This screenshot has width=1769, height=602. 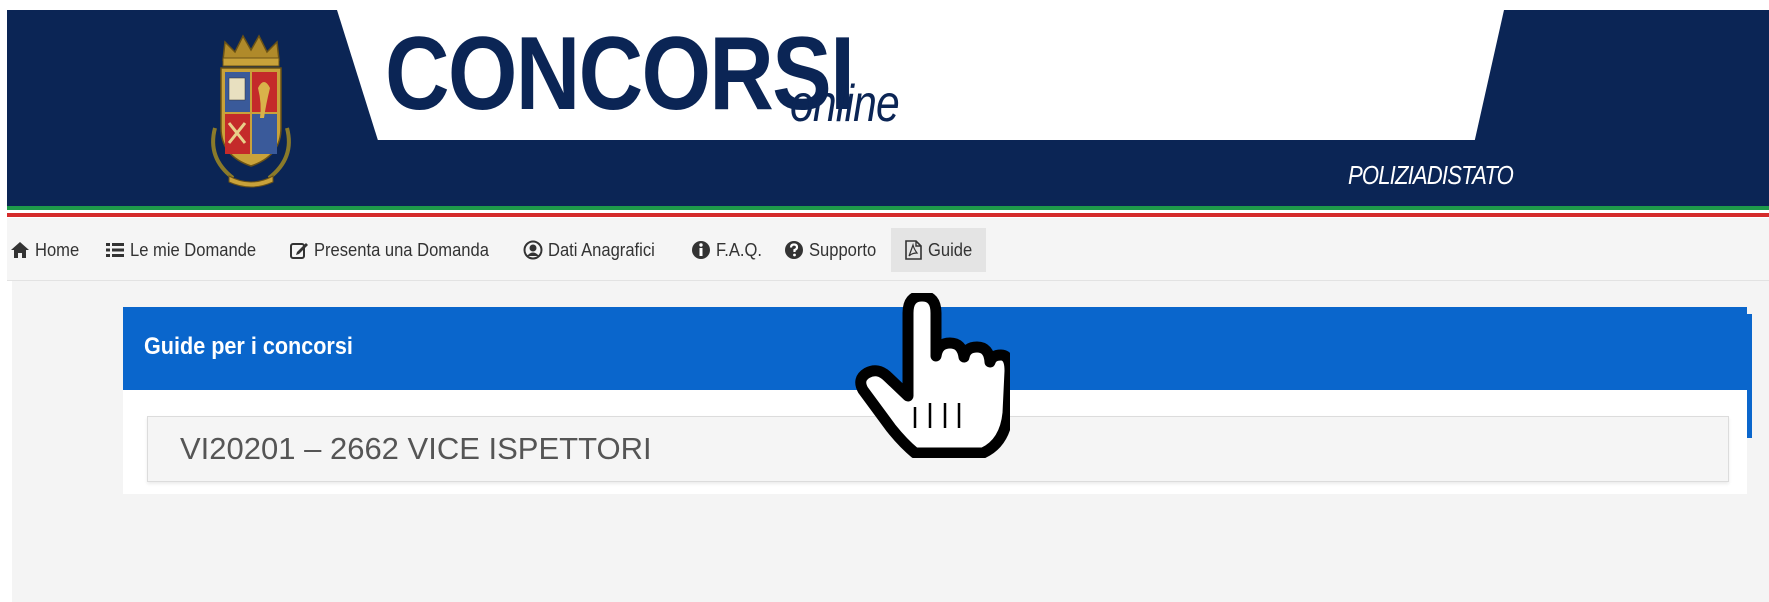 What do you see at coordinates (401, 249) in the screenshot?
I see `nav-item-label: Presenta una Domanda` at bounding box center [401, 249].